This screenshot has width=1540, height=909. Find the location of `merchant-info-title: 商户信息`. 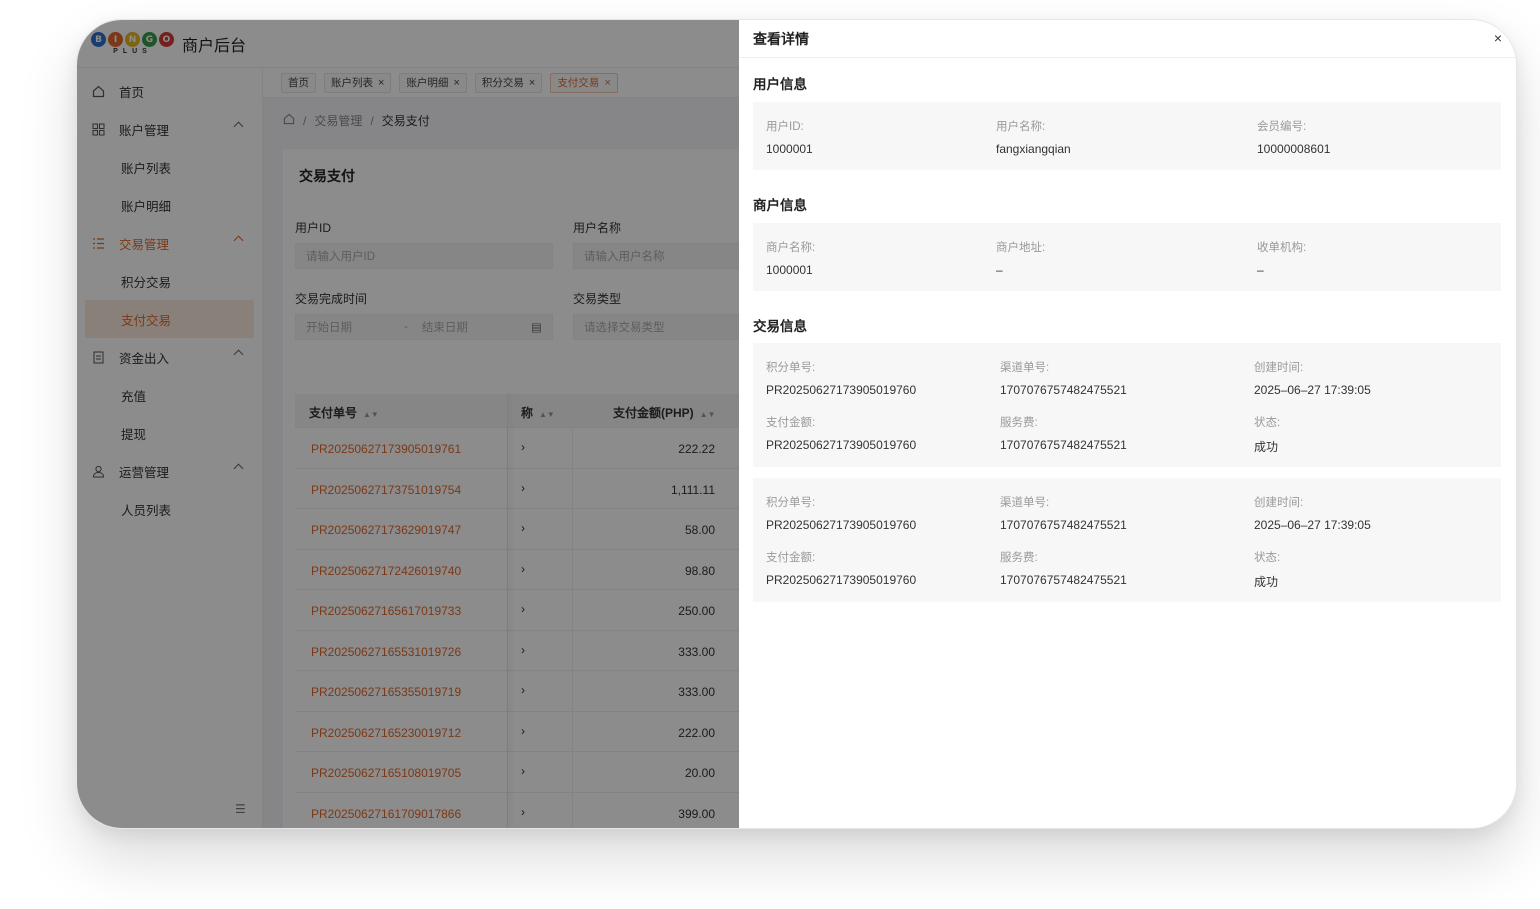

merchant-info-title: 商户信息 is located at coordinates (780, 205).